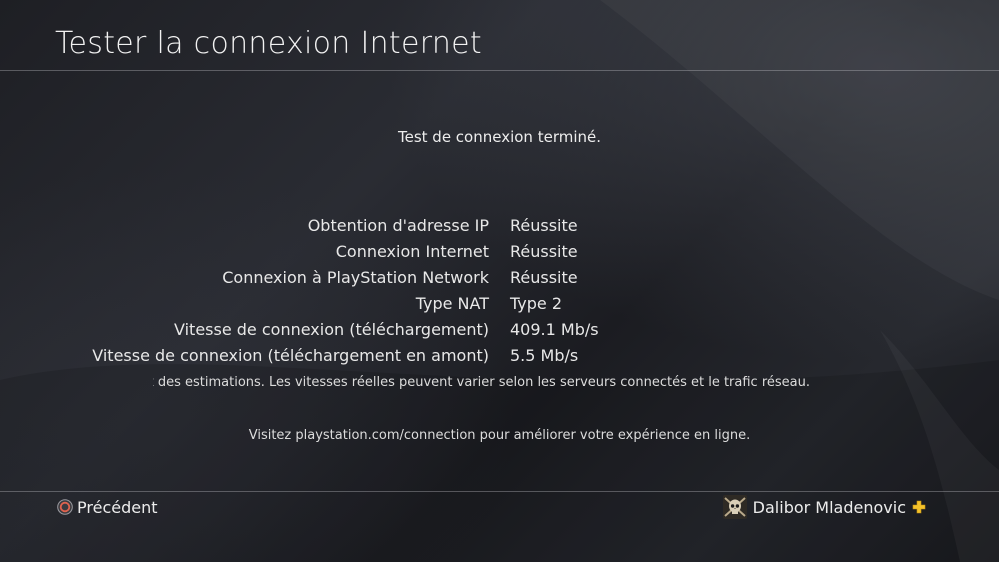 The height and width of the screenshot is (562, 999). What do you see at coordinates (499, 304) in the screenshot?
I see `result-row-nat-type: Type NAT Type 2` at bounding box center [499, 304].